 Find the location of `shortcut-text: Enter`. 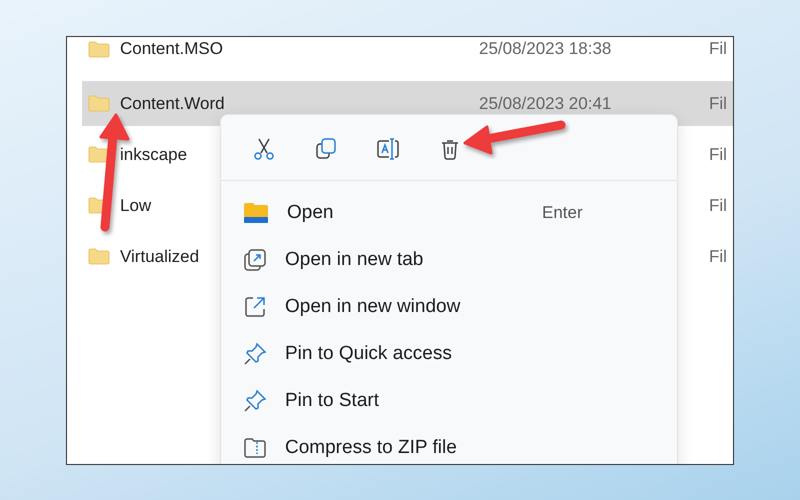

shortcut-text: Enter is located at coordinates (562, 212).